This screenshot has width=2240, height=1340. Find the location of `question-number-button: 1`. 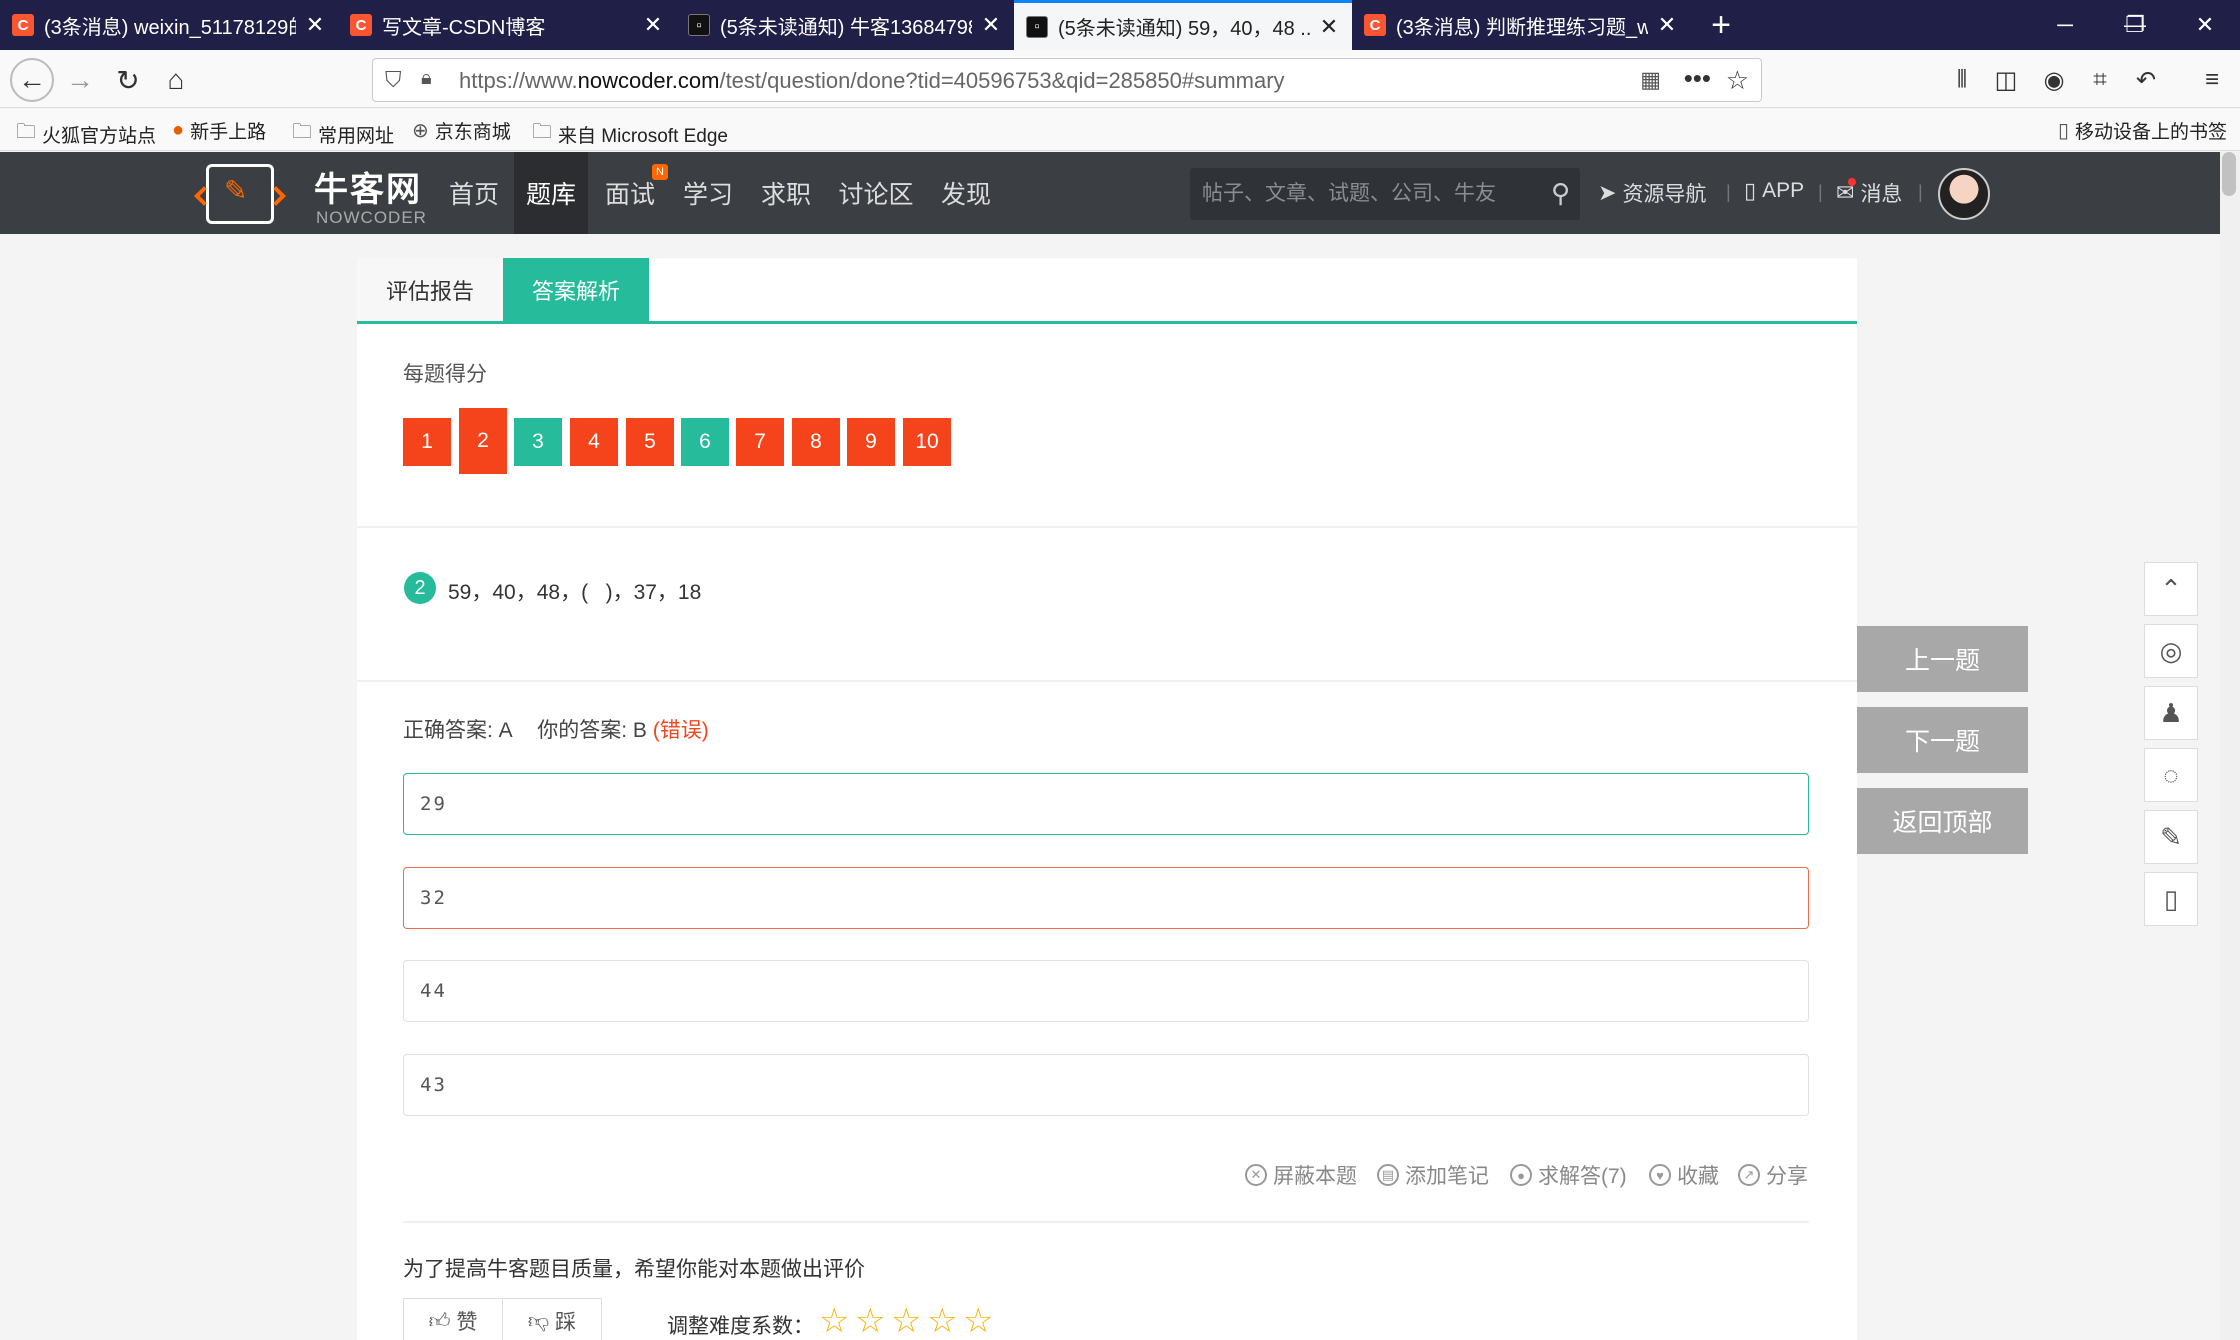

question-number-button: 1 is located at coordinates (427, 442).